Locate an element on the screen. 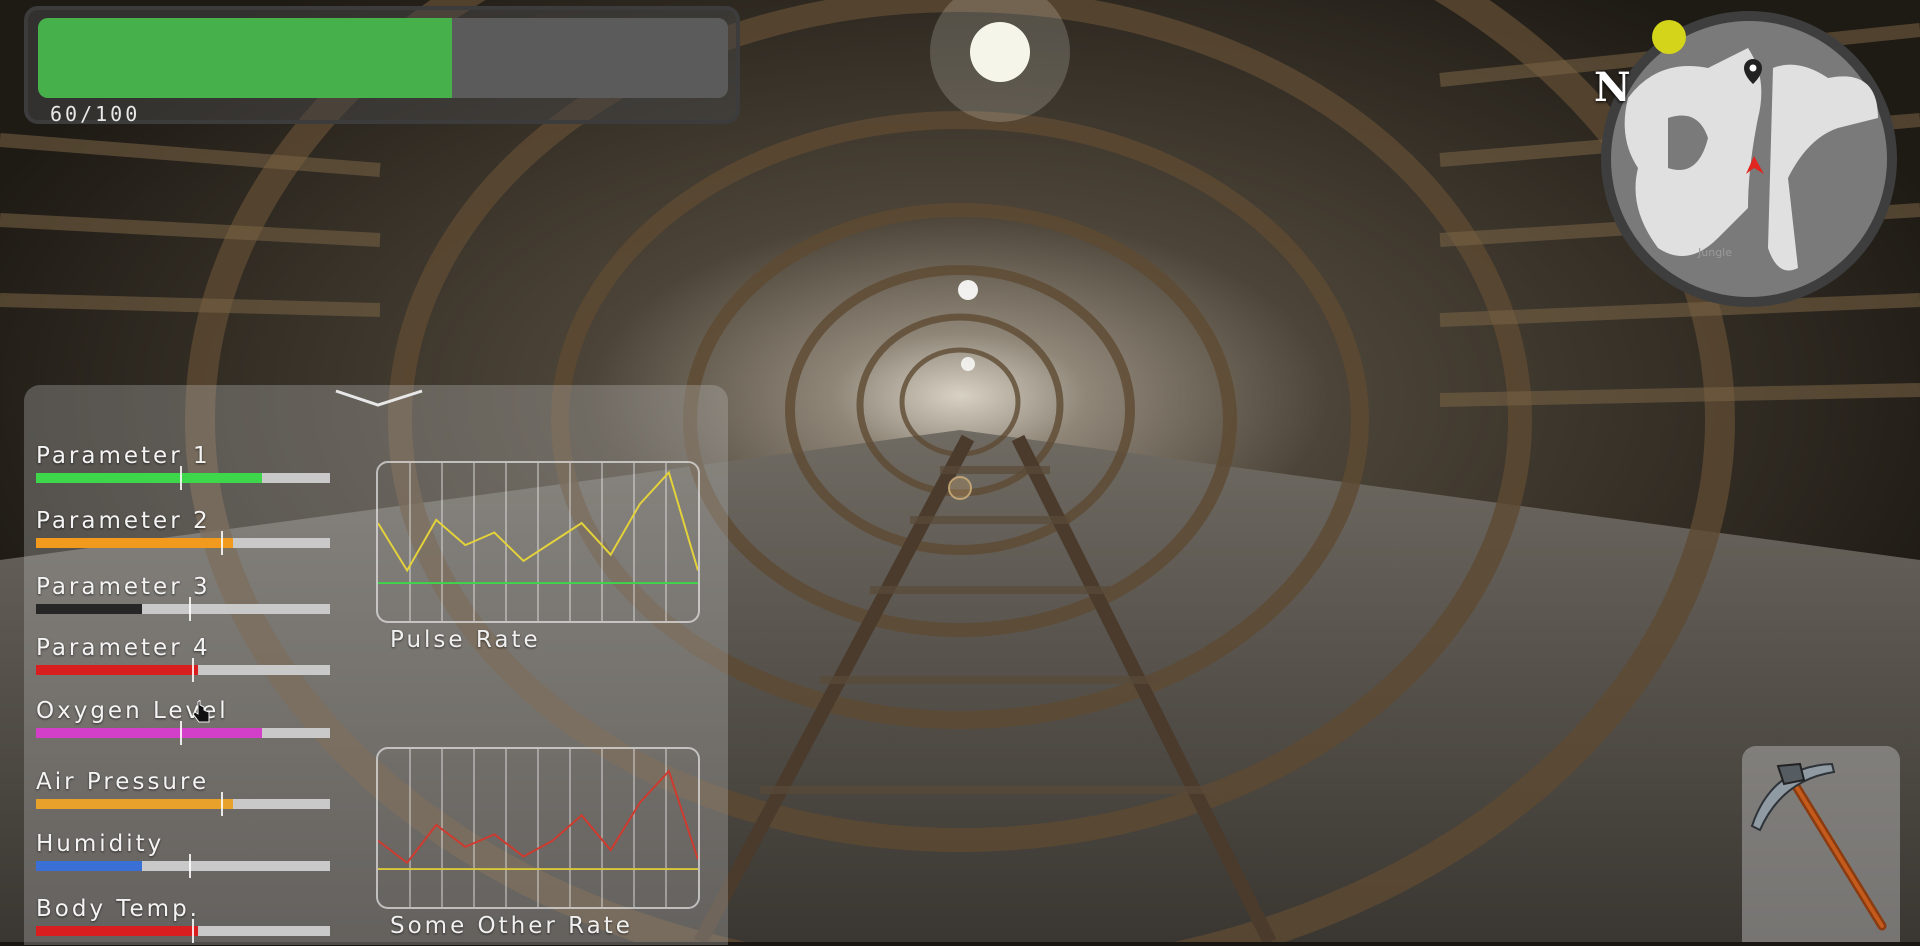 The width and height of the screenshot is (1920, 946). parameter-row: Parameter 4 is located at coordinates (186, 658).